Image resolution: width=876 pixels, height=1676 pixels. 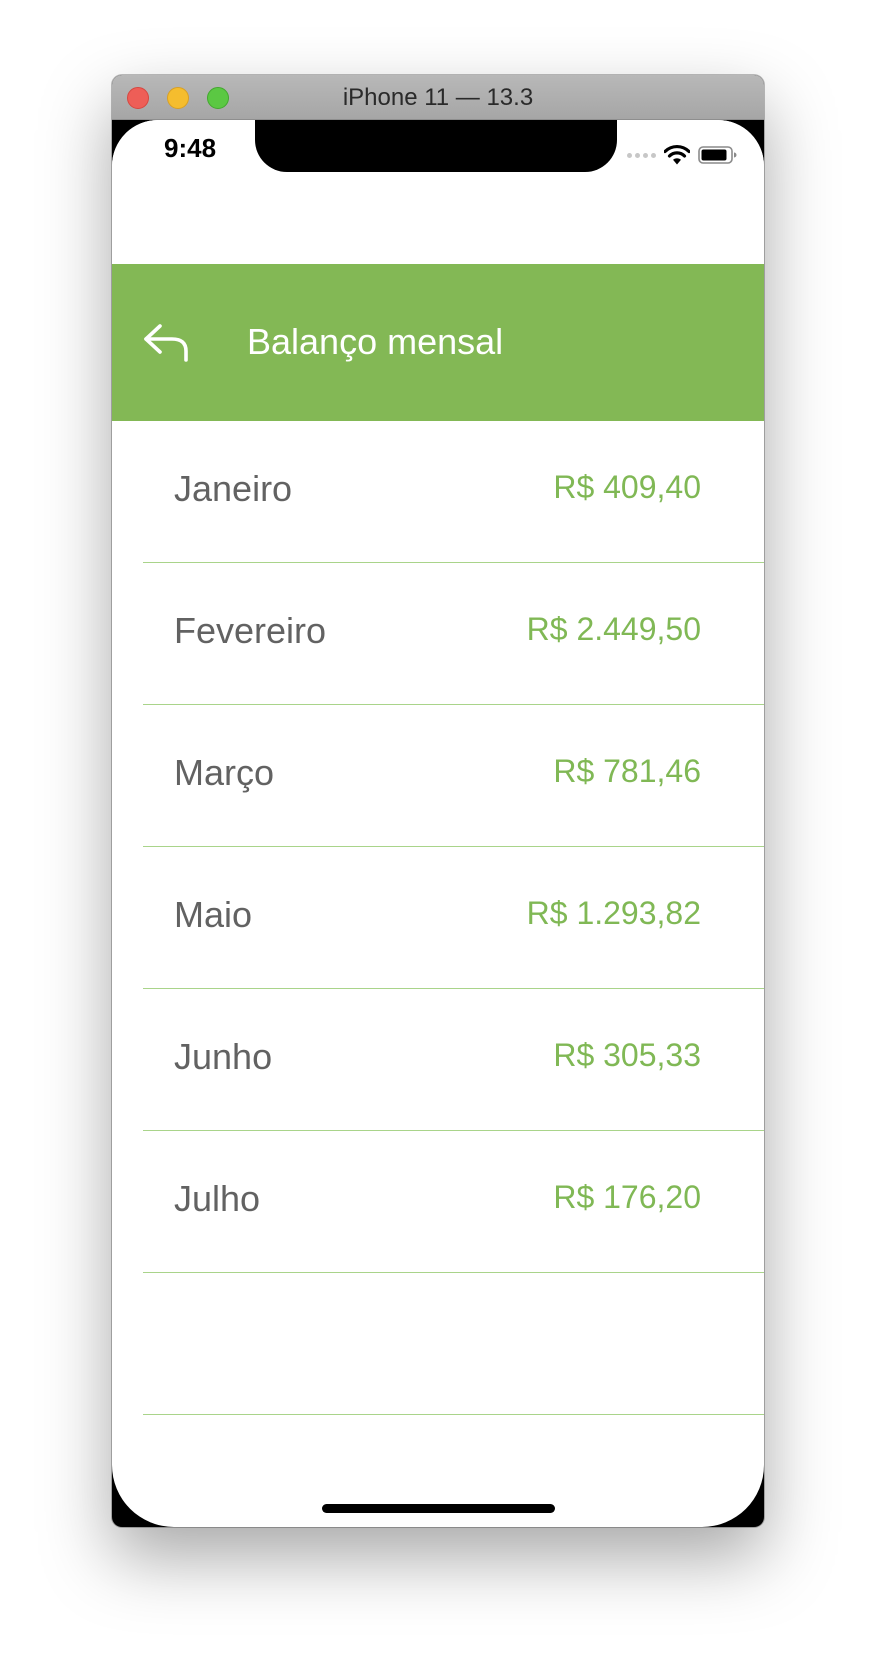 I want to click on list-item: Maio R$ 1.293,82, so click(x=453, y=918).